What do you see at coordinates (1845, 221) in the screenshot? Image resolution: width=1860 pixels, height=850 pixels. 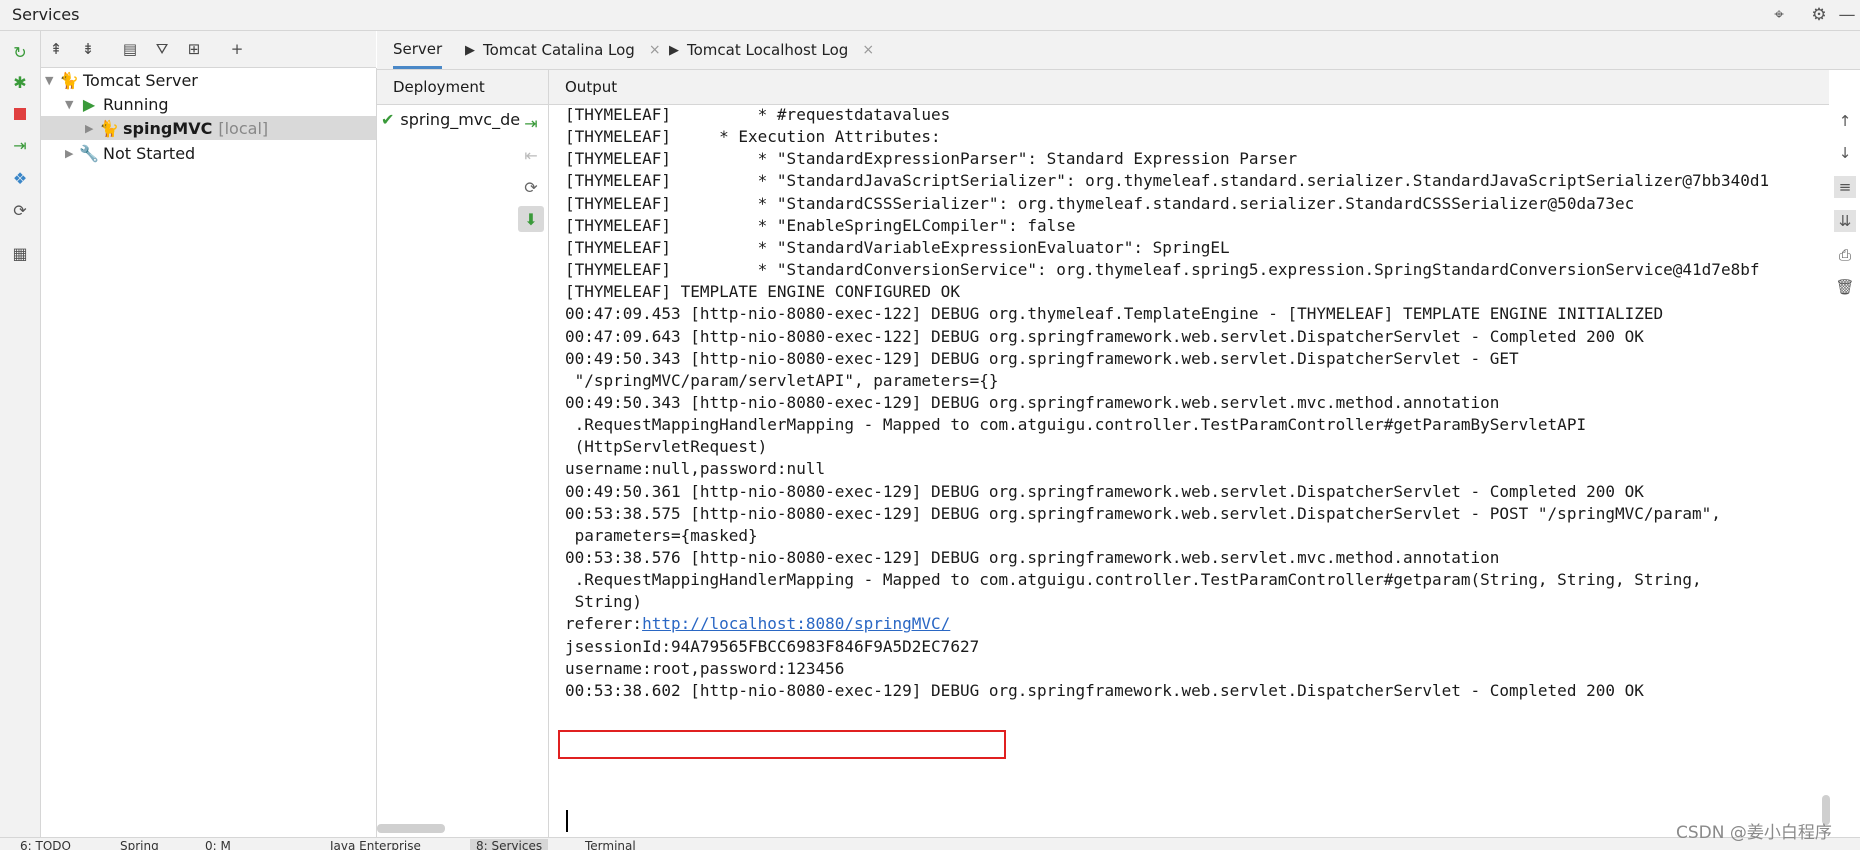 I see `scroll-to-end-icon: ⇊` at bounding box center [1845, 221].